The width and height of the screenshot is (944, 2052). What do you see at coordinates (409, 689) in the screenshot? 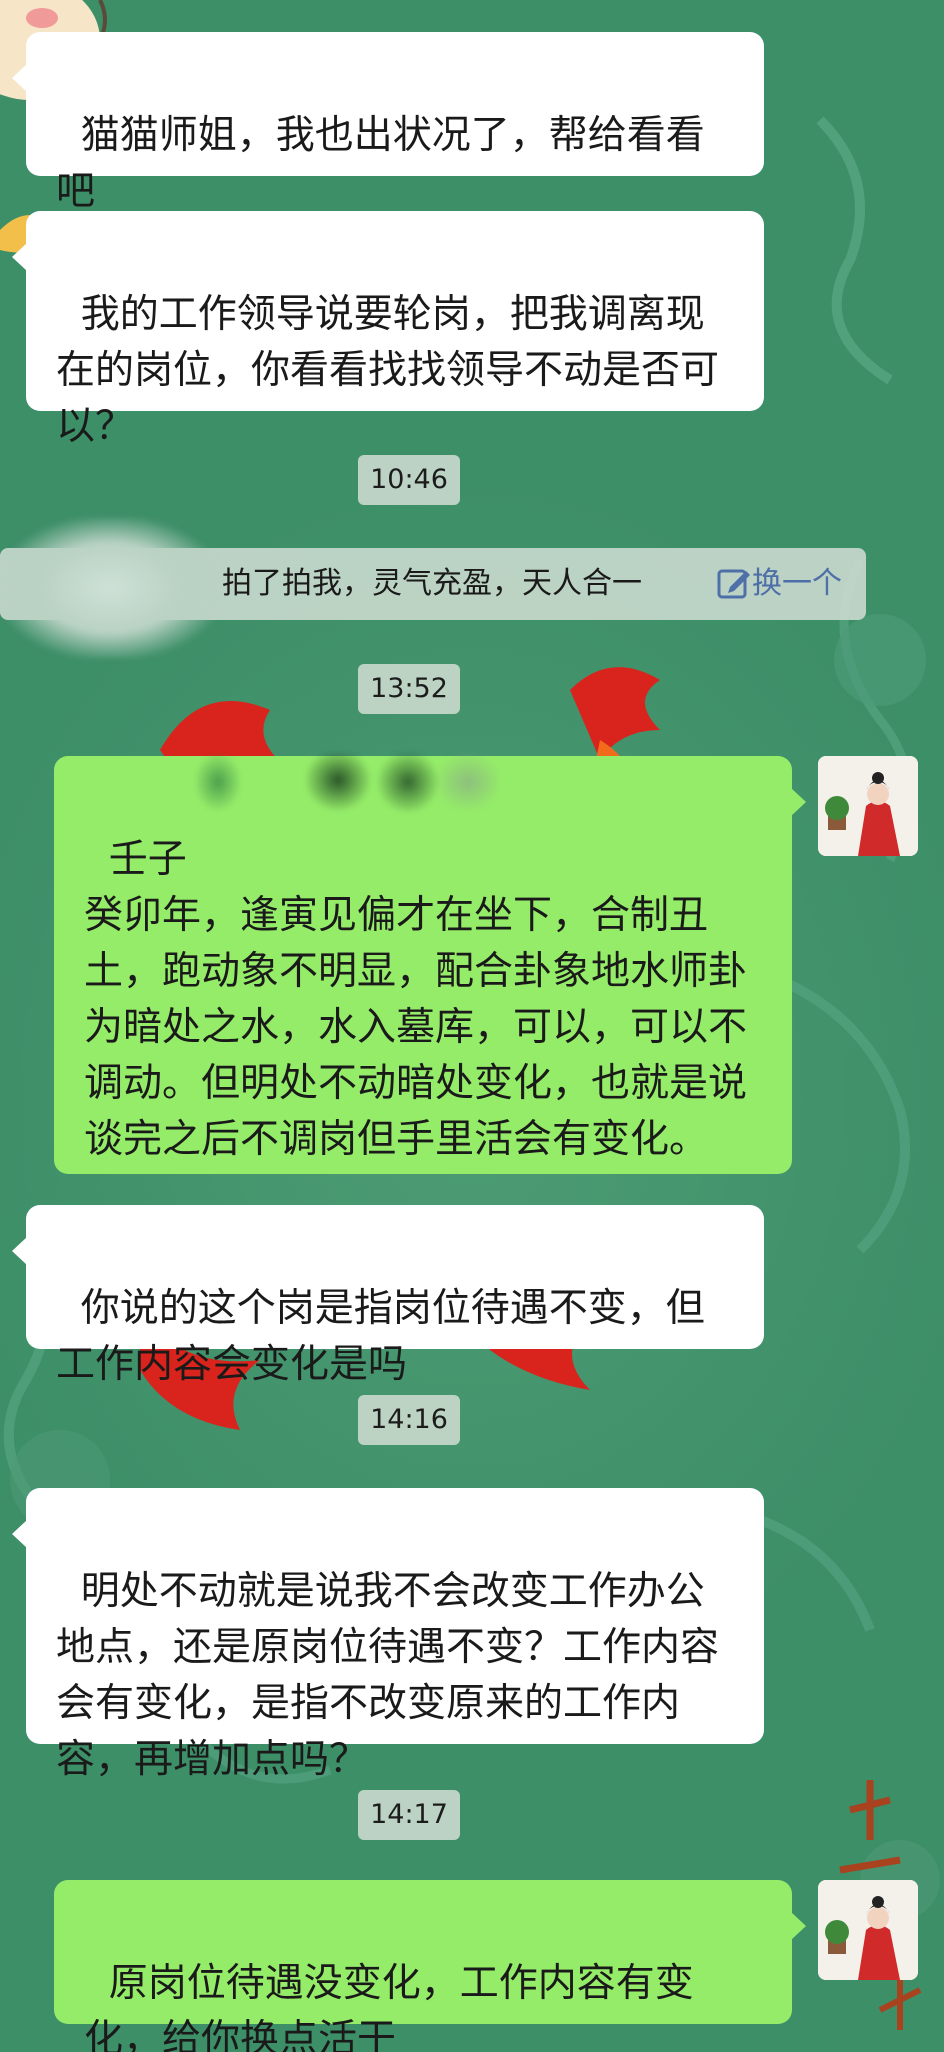
I see `timestamp: 13:52` at bounding box center [409, 689].